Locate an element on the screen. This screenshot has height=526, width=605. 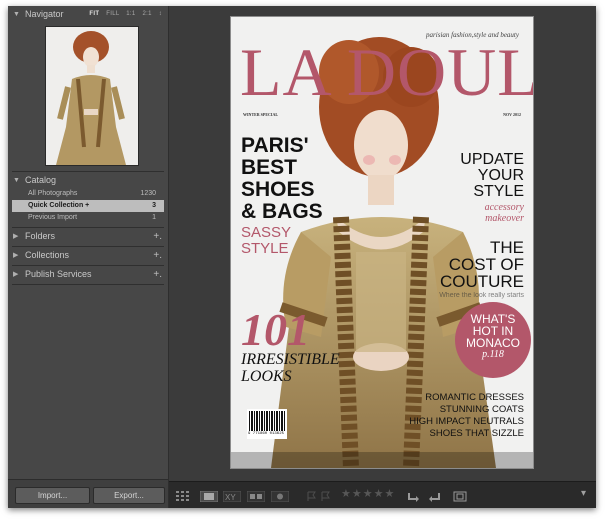
magazine-tagline: parisian fashion,style and beauty is located at coordinates (472, 35).